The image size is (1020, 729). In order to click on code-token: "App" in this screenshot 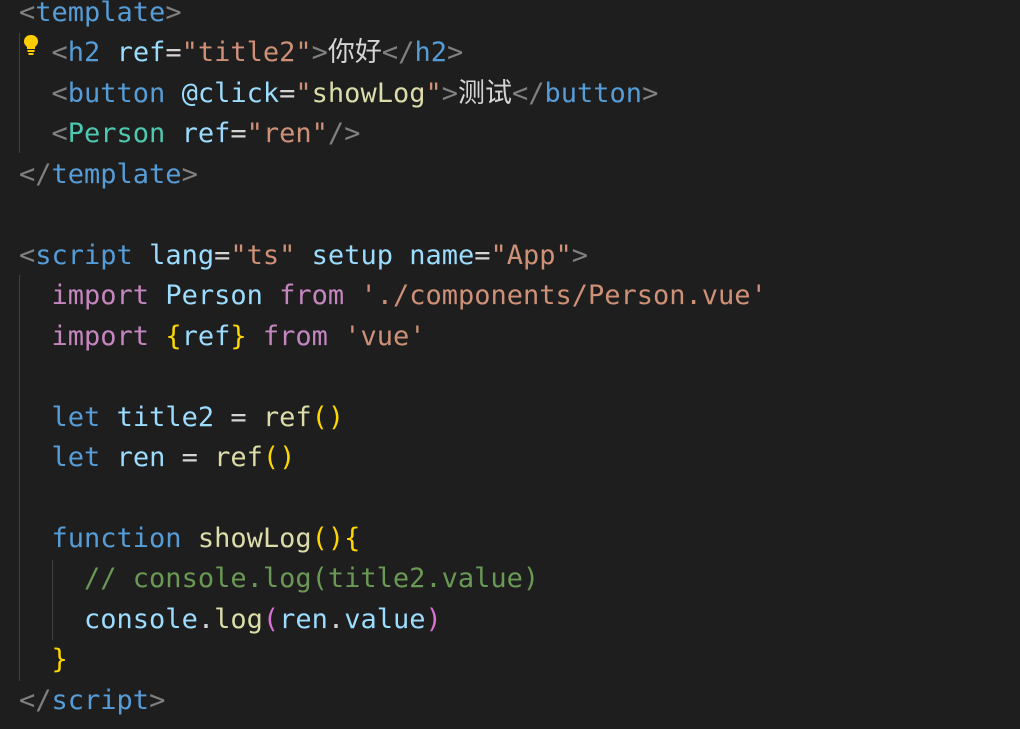, I will do `click(531, 255)`.